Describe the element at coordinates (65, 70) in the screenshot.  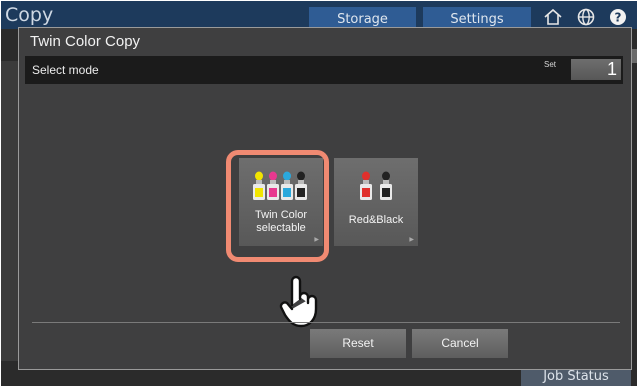
I see `select-mode-label: Select mode` at that location.